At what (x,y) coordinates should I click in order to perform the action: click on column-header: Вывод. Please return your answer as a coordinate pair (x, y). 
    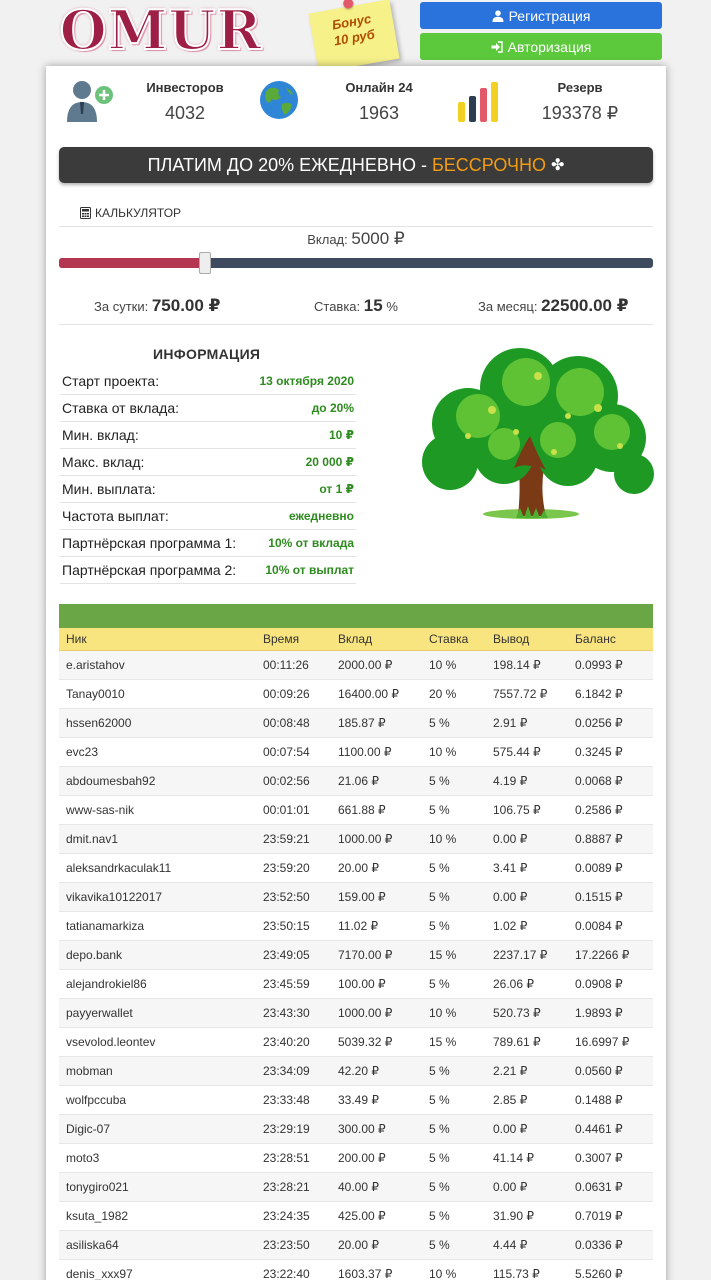
    Looking at the image, I should click on (527, 639).